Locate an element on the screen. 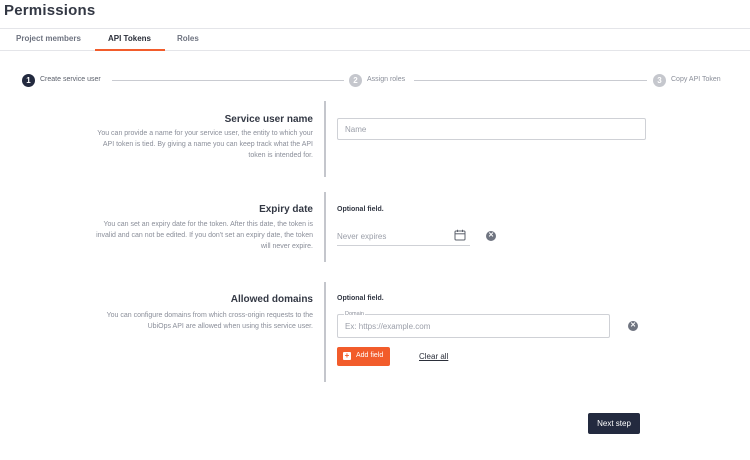 The image size is (750, 460). step-2-circle: 2 is located at coordinates (355, 80).